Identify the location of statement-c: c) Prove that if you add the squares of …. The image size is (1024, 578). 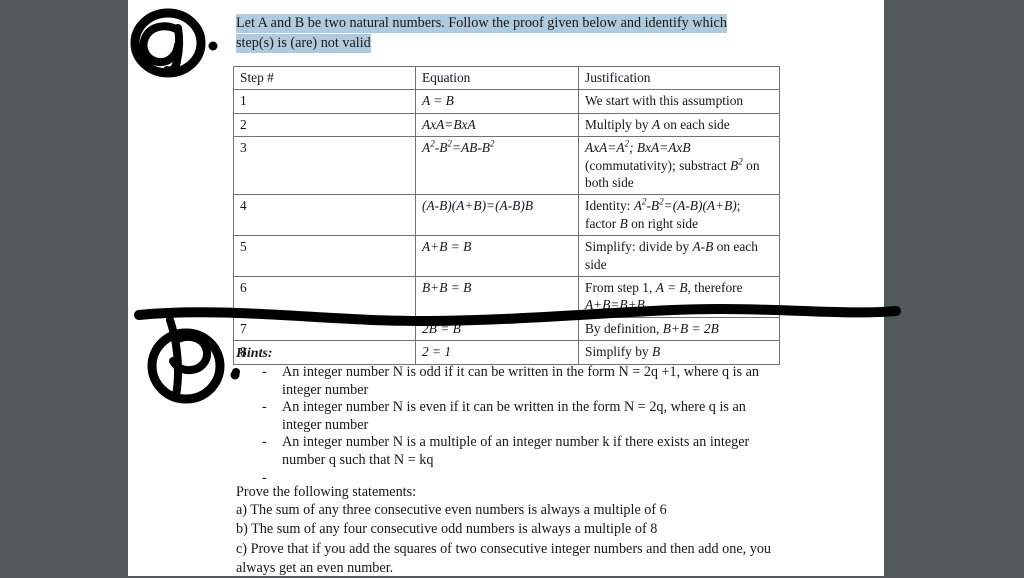
(504, 558).